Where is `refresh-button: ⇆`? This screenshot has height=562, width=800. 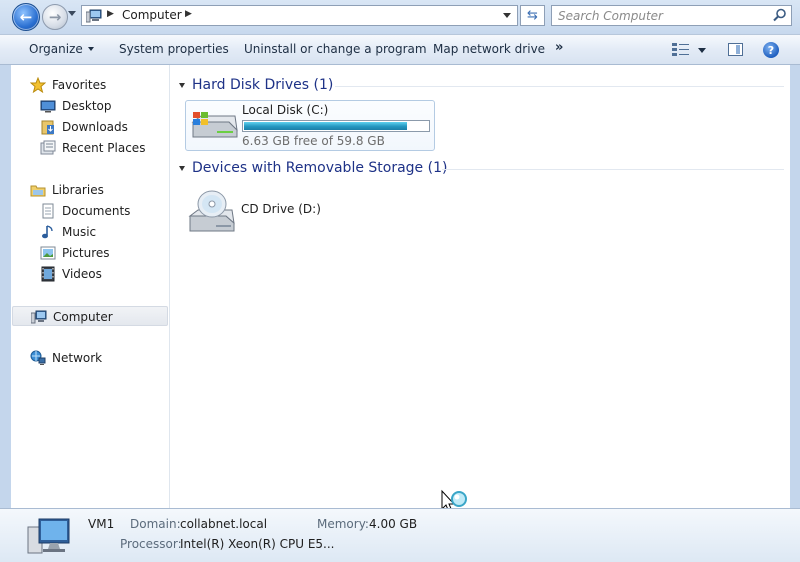
refresh-button: ⇆ is located at coordinates (532, 15).